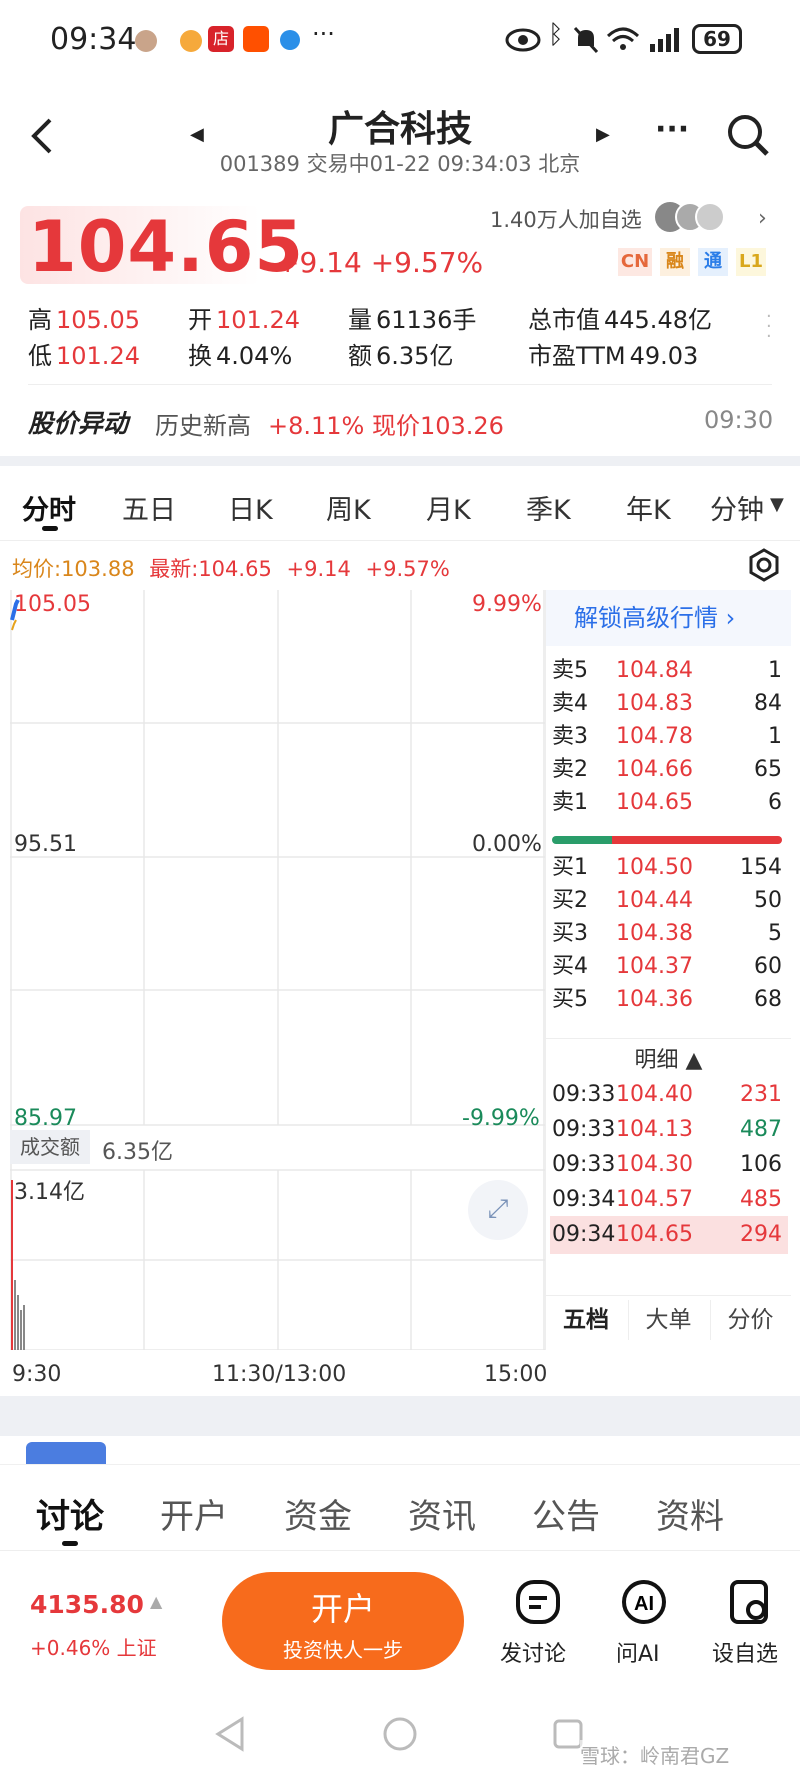 Image resolution: width=800 pixels, height=1780 pixels. What do you see at coordinates (586, 1320) in the screenshot?
I see `subtab-level5: 五档` at bounding box center [586, 1320].